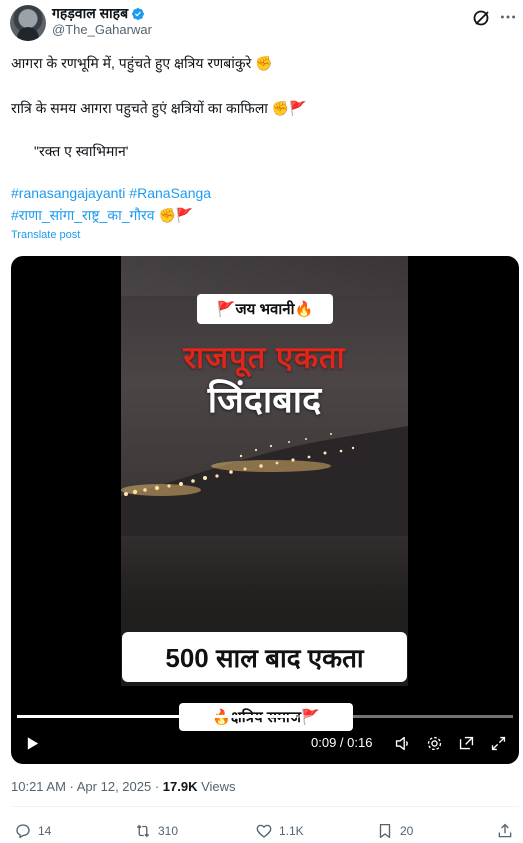  I want to click on repost-icon, so click(143, 831).